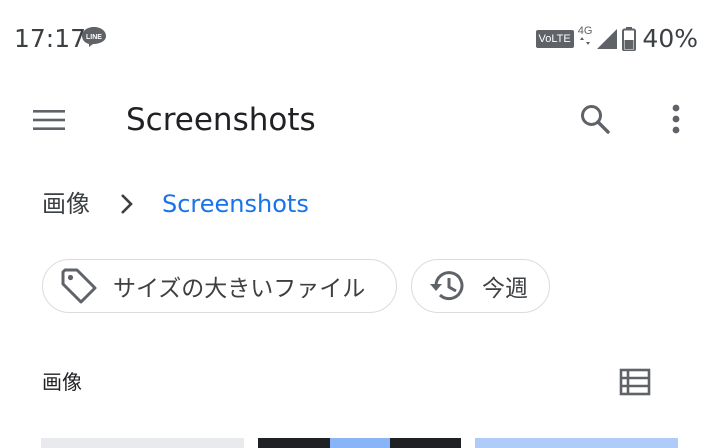  I want to click on data-activity-icon, so click(585, 40).